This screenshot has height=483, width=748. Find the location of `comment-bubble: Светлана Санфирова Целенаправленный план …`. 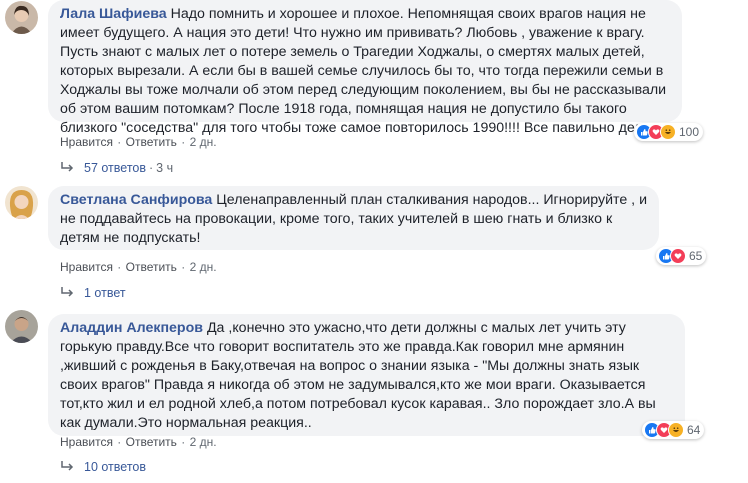

comment-bubble: Светлана Санфирова Целенаправленный план … is located at coordinates (353, 218).